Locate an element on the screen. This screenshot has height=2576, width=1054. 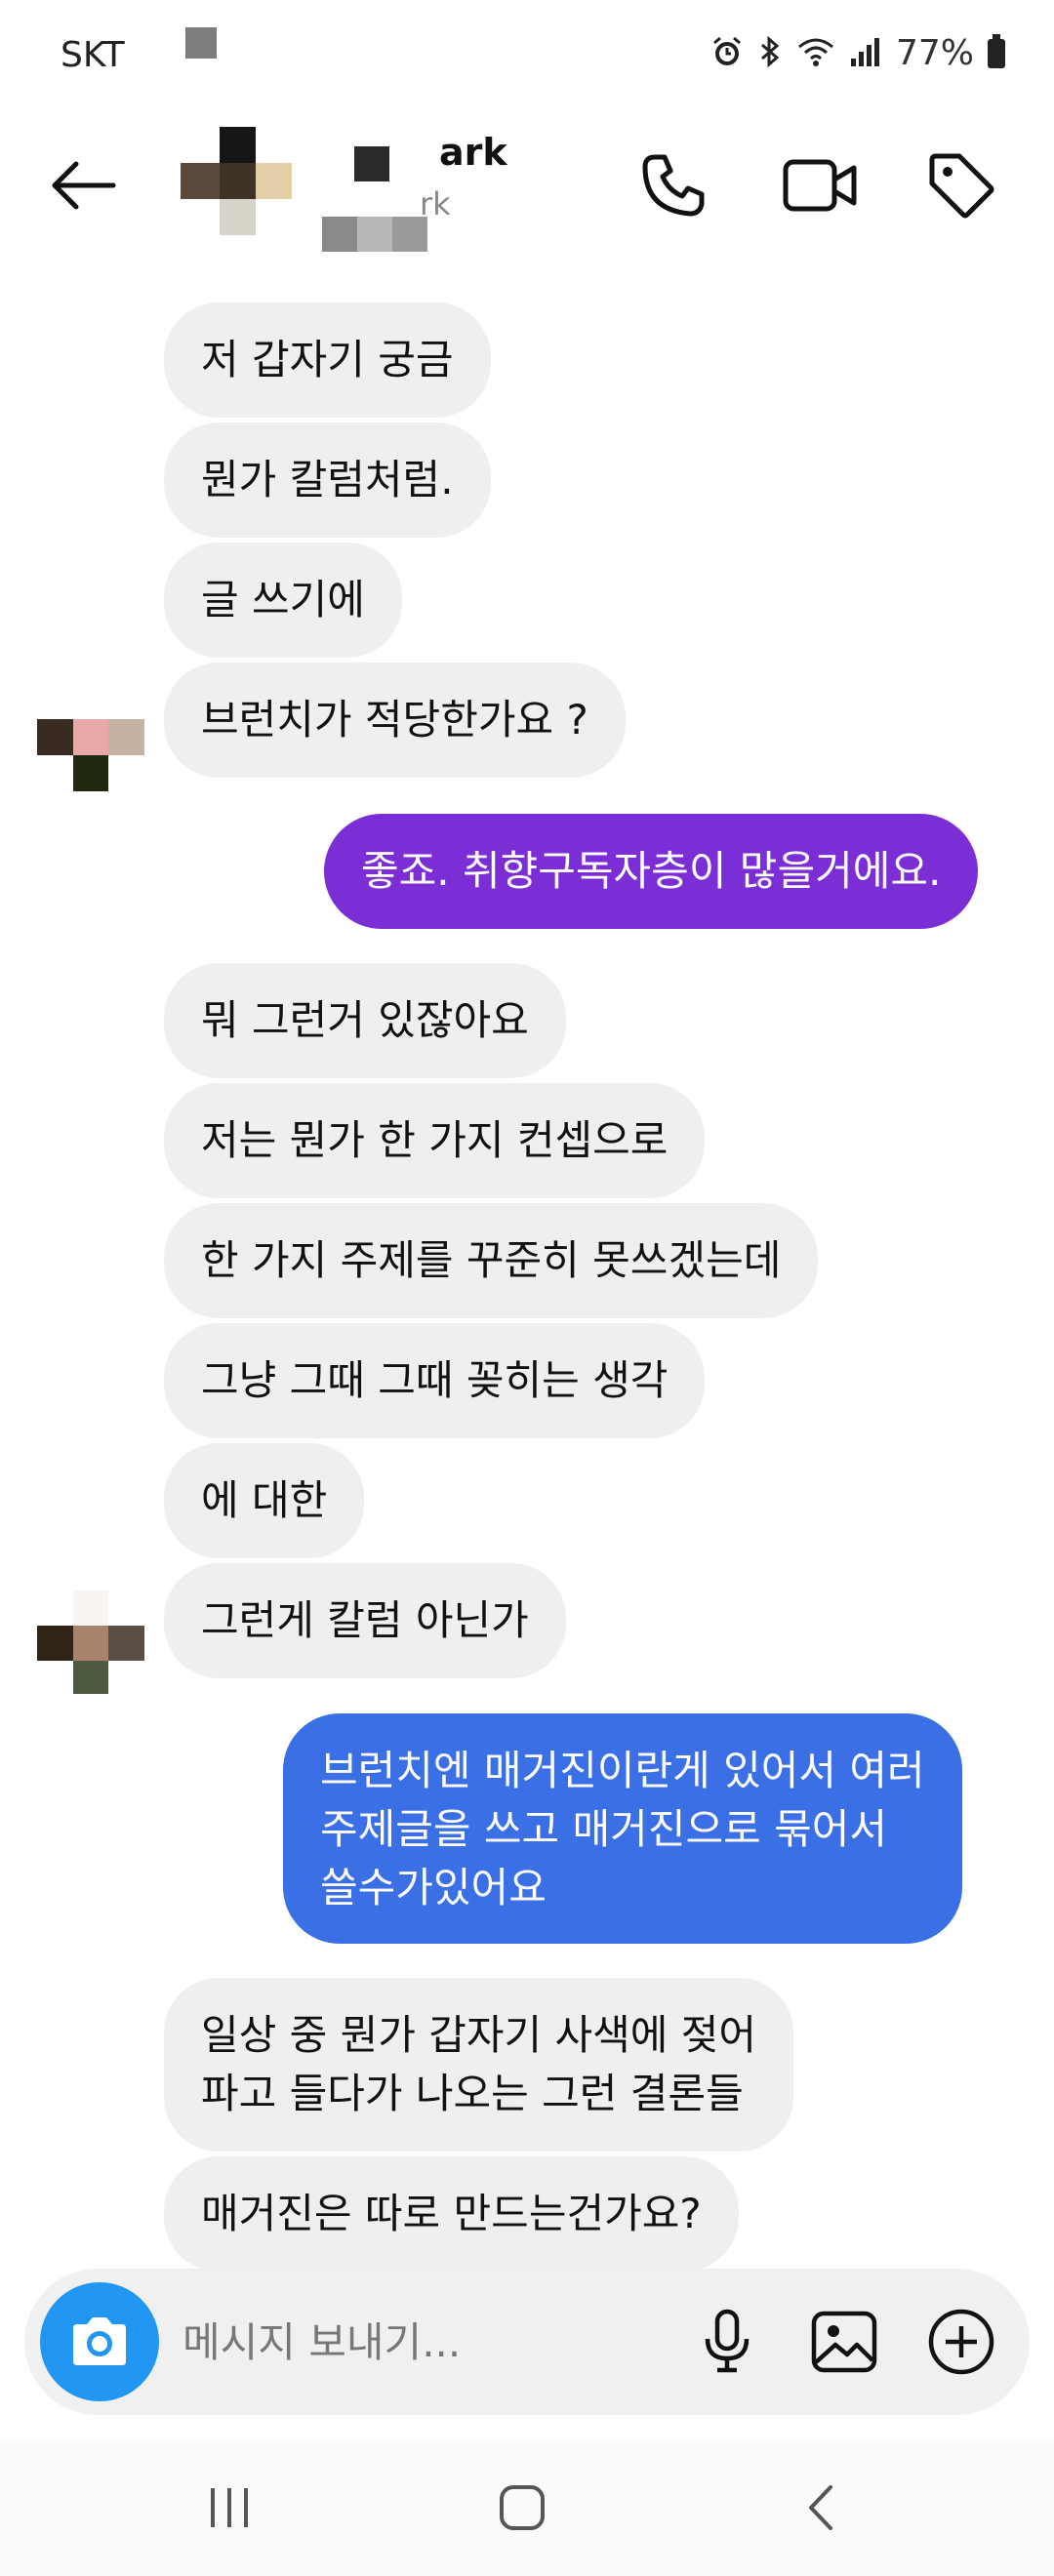
battery-percentage: 77% is located at coordinates (934, 53).